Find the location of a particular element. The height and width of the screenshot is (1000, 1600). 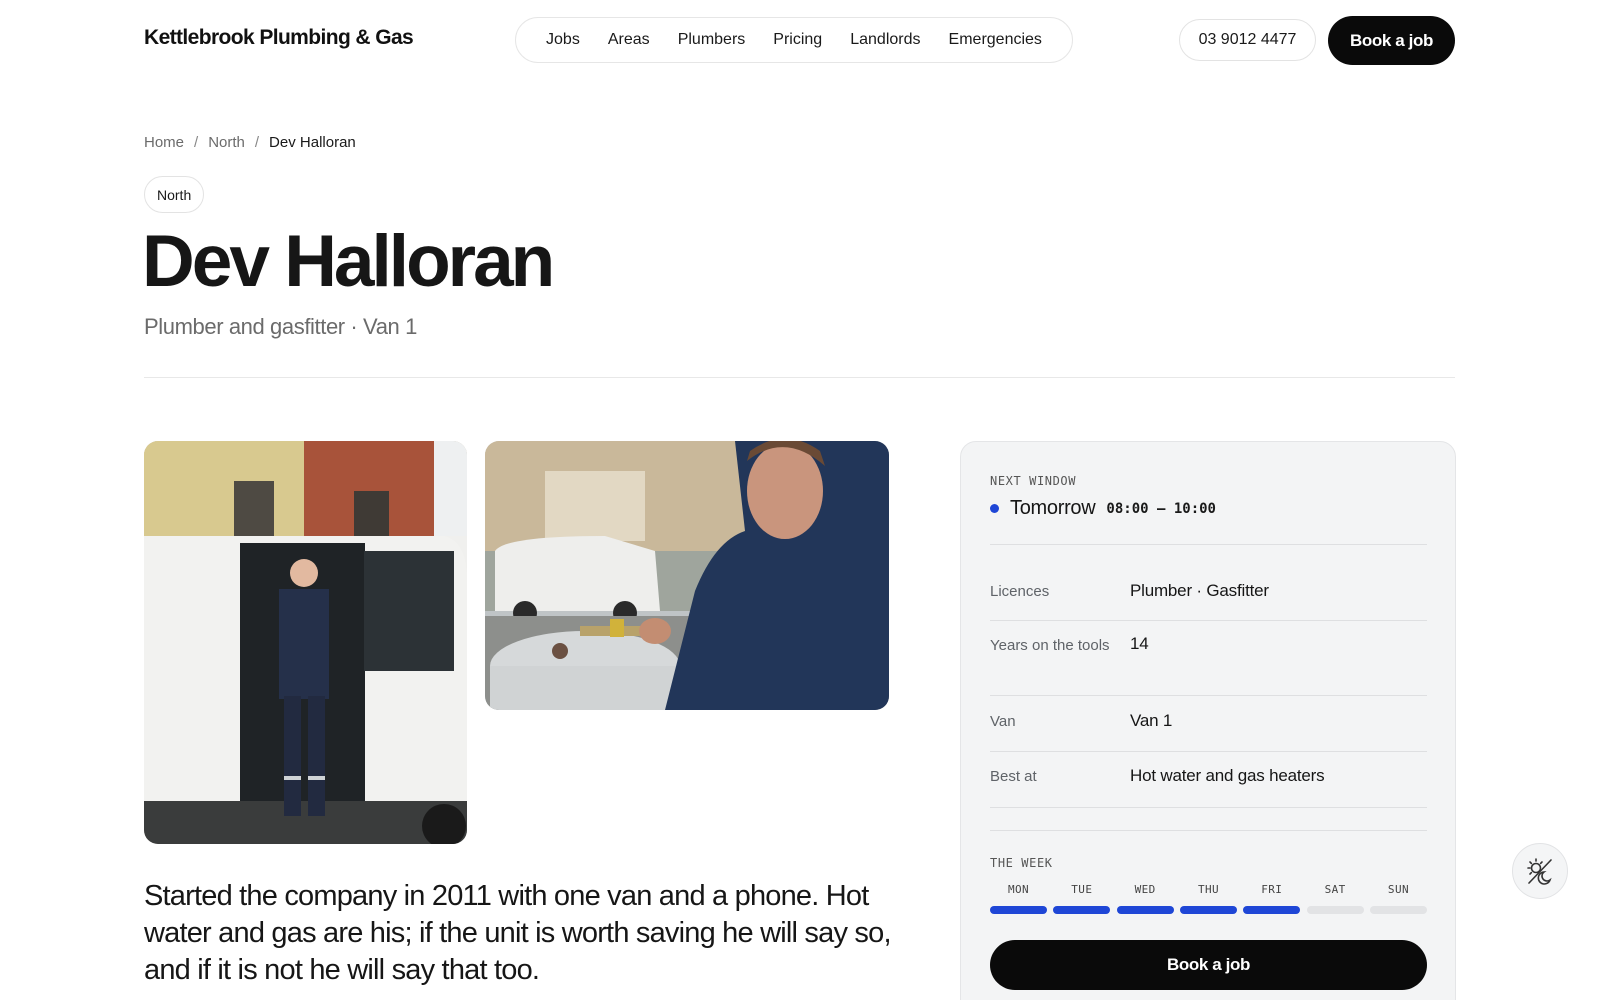

day-name: SAT is located at coordinates (1335, 889).